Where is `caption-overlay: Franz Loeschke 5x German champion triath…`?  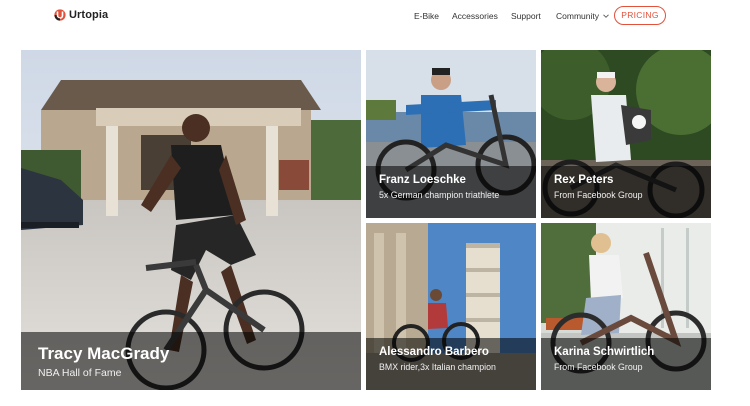
caption-overlay: Franz Loeschke 5x German champion triath… is located at coordinates (451, 192).